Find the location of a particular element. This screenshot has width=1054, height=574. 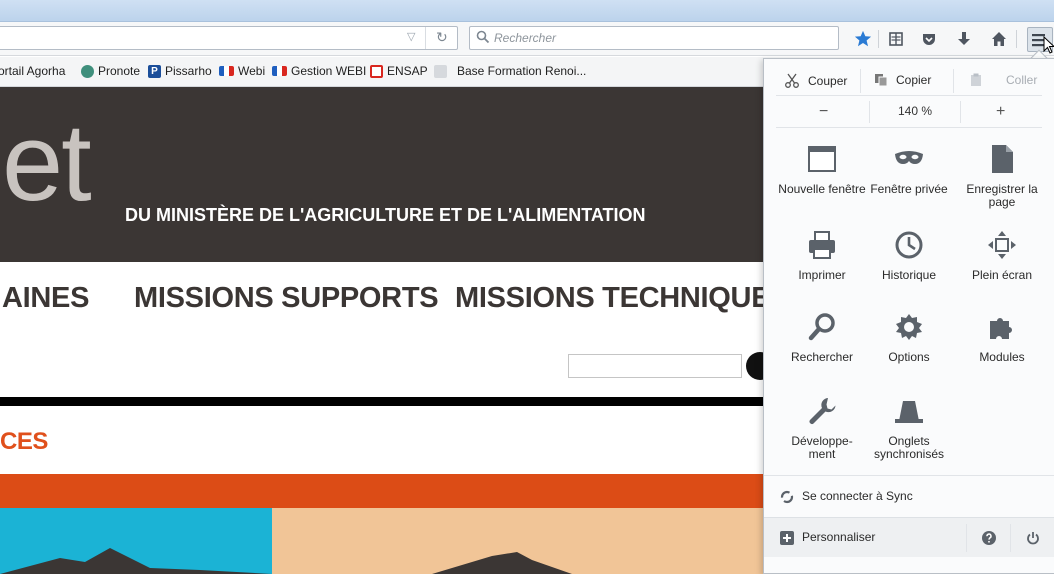

menu-item-label: Imprimer is located at coordinates (822, 275).